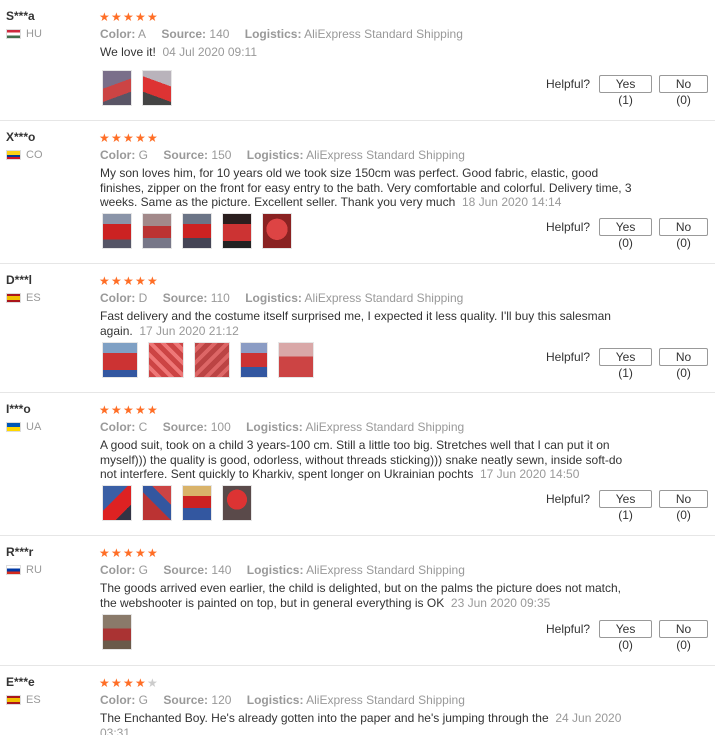  I want to click on reviewer-name: X***o, so click(21, 137).